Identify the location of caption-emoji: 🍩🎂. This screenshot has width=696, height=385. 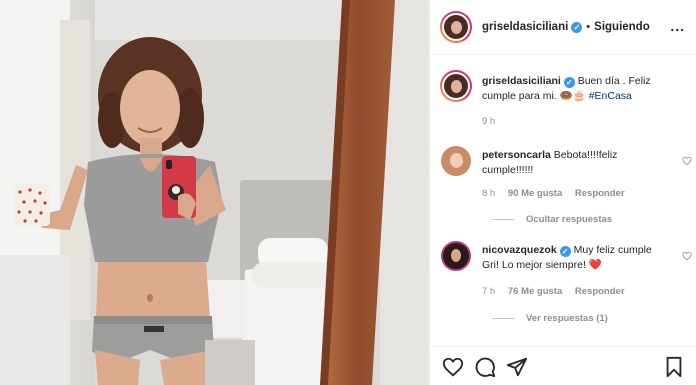
(572, 96).